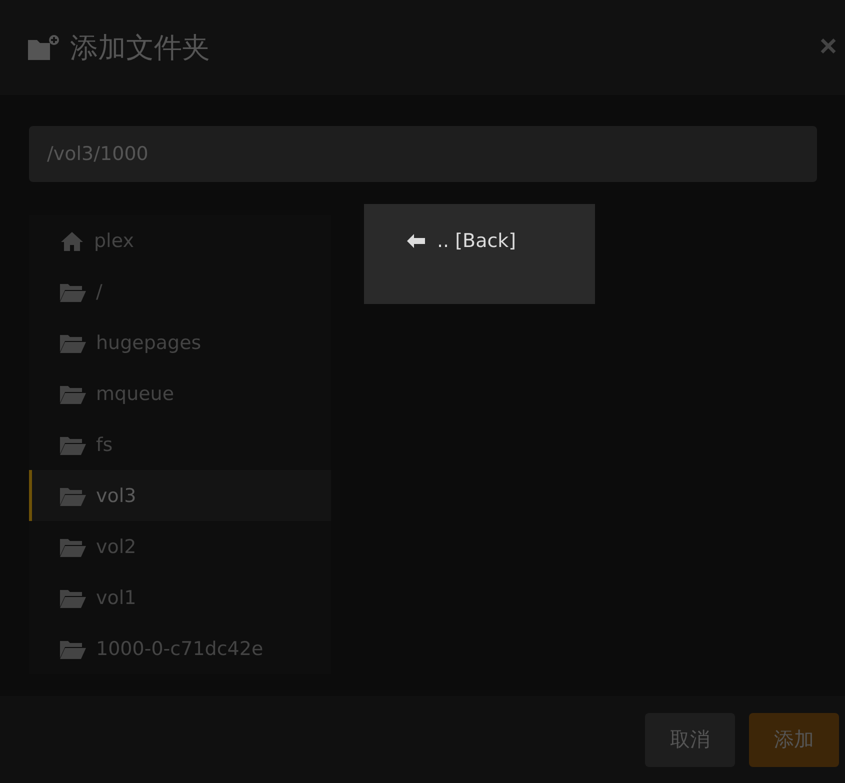  Describe the element at coordinates (828, 47) in the screenshot. I see `close-button: ×` at that location.